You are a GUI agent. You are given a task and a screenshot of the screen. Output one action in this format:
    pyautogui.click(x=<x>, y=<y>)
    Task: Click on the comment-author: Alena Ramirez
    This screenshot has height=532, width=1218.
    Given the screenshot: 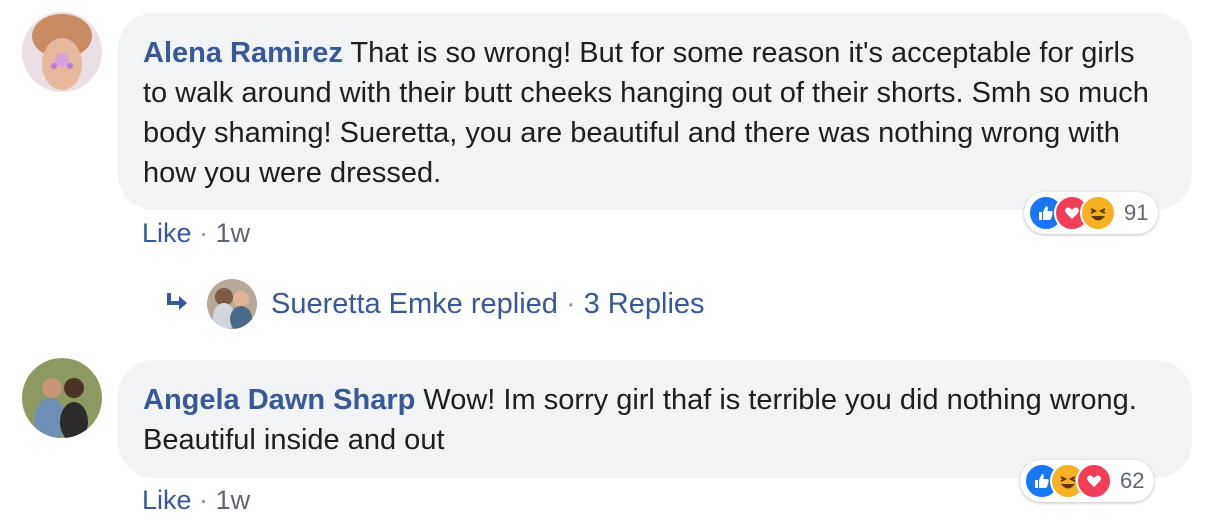 What is the action you would take?
    pyautogui.click(x=243, y=53)
    